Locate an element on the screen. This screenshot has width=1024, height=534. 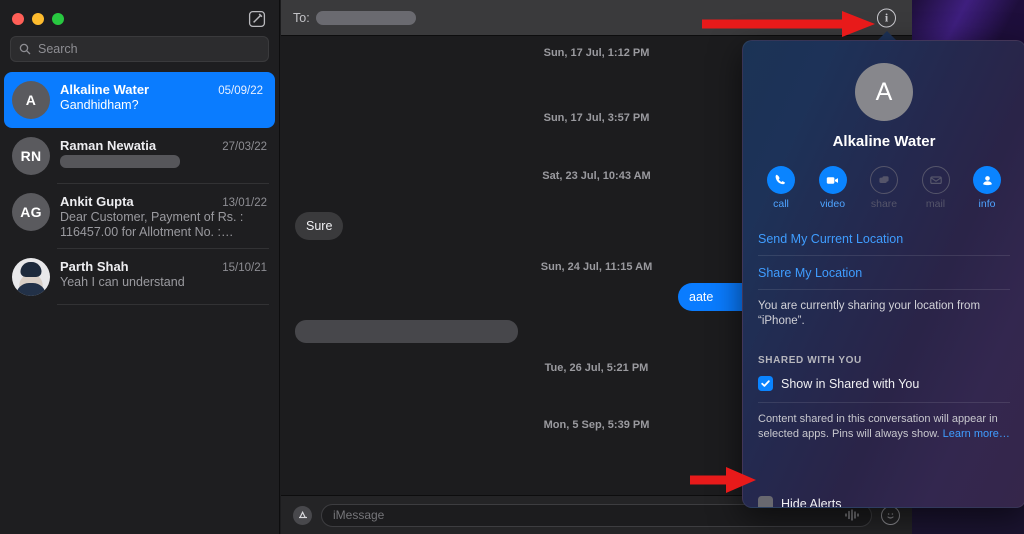
sidebar-titlebar is located at coordinates (139, 18).